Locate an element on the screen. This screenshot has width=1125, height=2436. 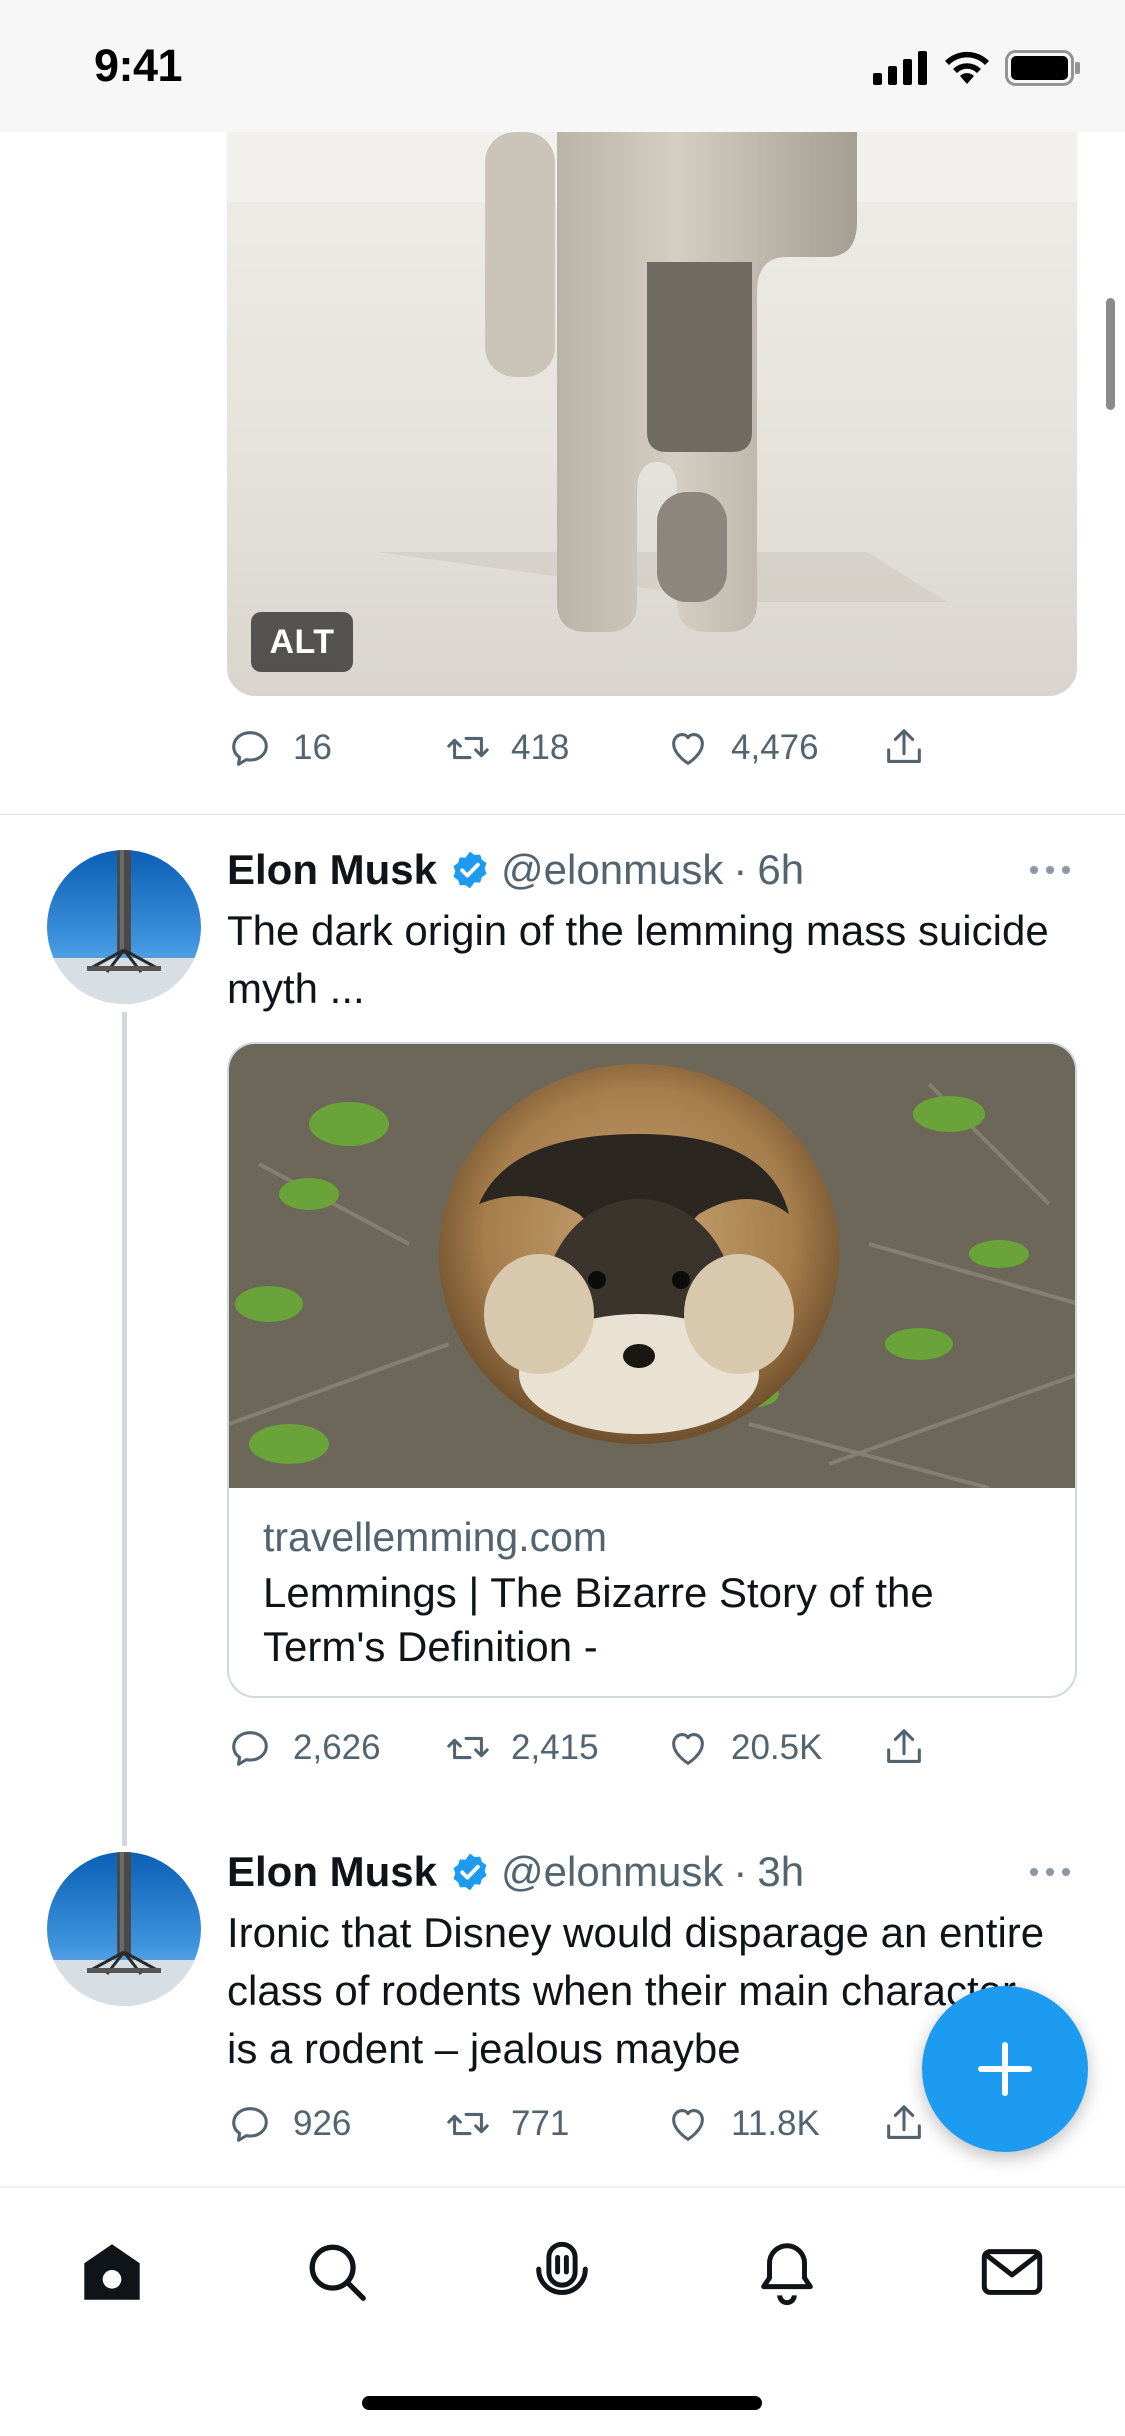
lemming-photo is located at coordinates (652, 1266).